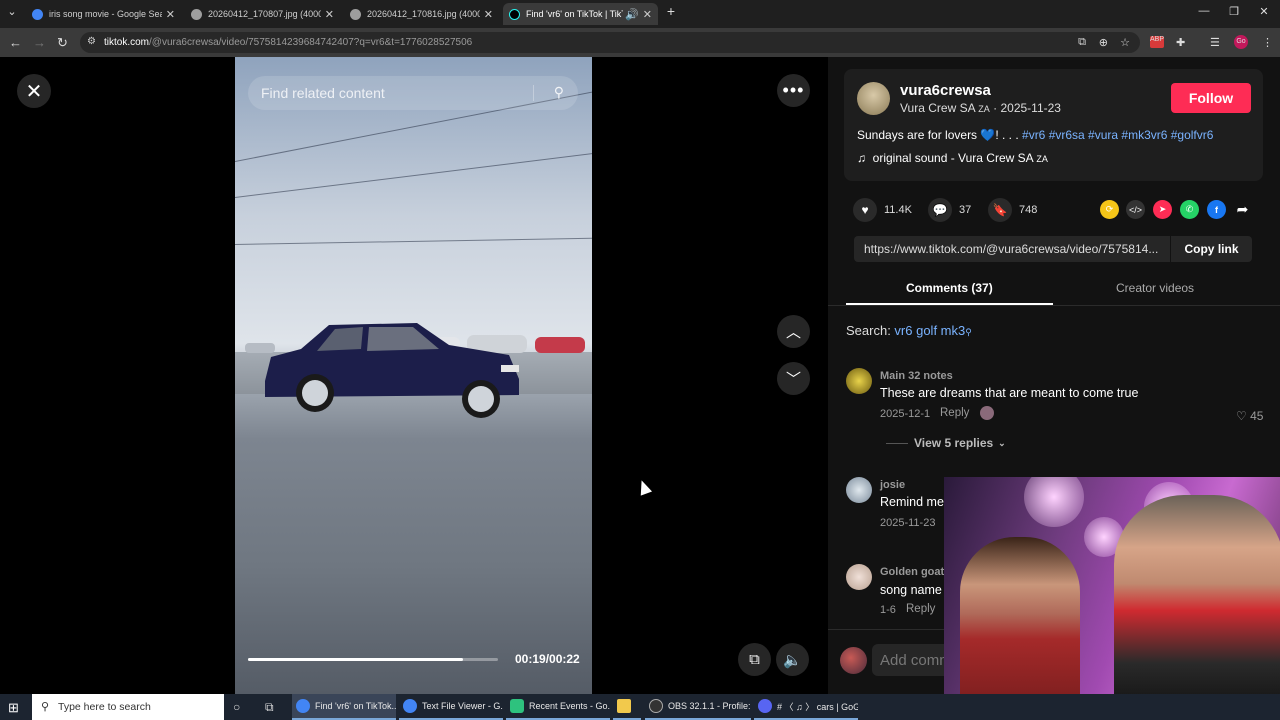 The height and width of the screenshot is (720, 1280). What do you see at coordinates (1162, 209) in the screenshot?
I see `send-icon: ➤` at bounding box center [1162, 209].